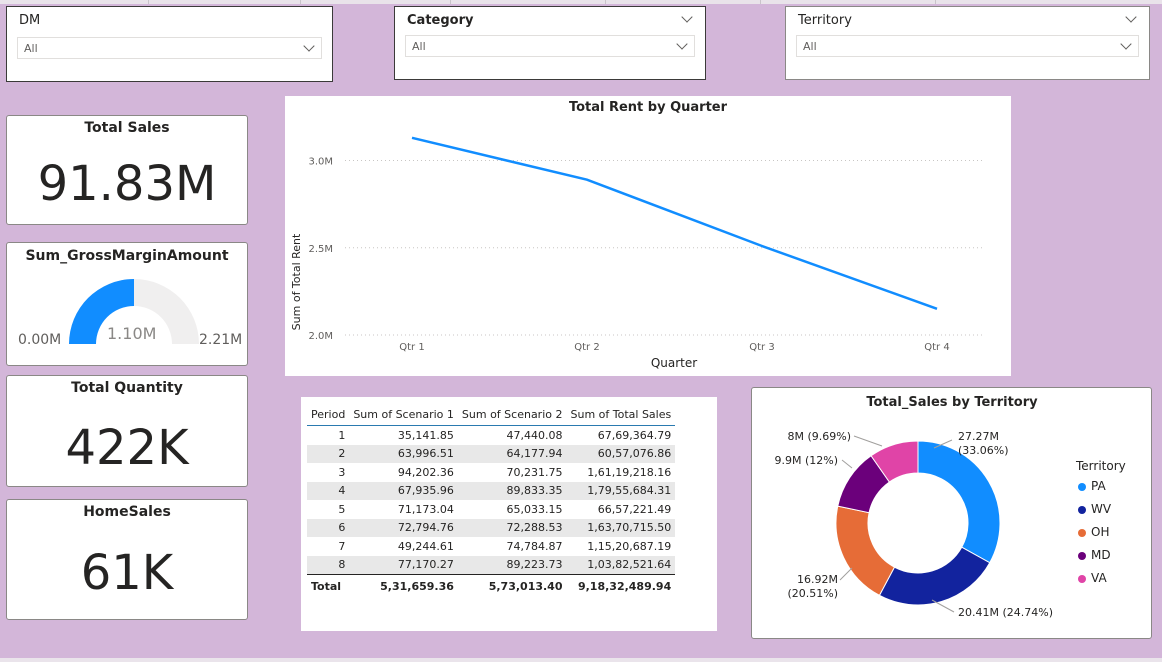 This screenshot has width=1162, height=662. I want to click on cell: 72,288.53, so click(512, 527).